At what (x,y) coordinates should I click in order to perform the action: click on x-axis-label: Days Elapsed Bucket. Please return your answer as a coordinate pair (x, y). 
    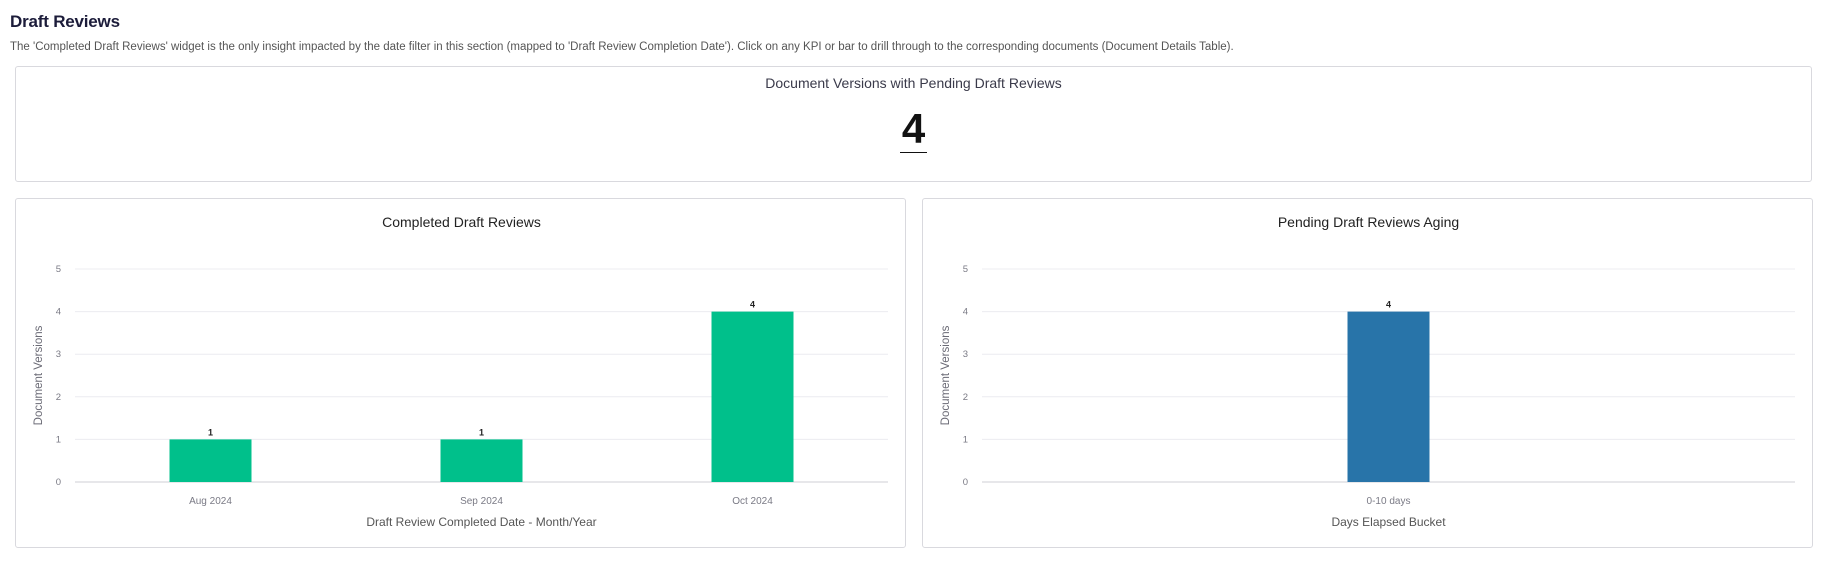
    Looking at the image, I should click on (1388, 522).